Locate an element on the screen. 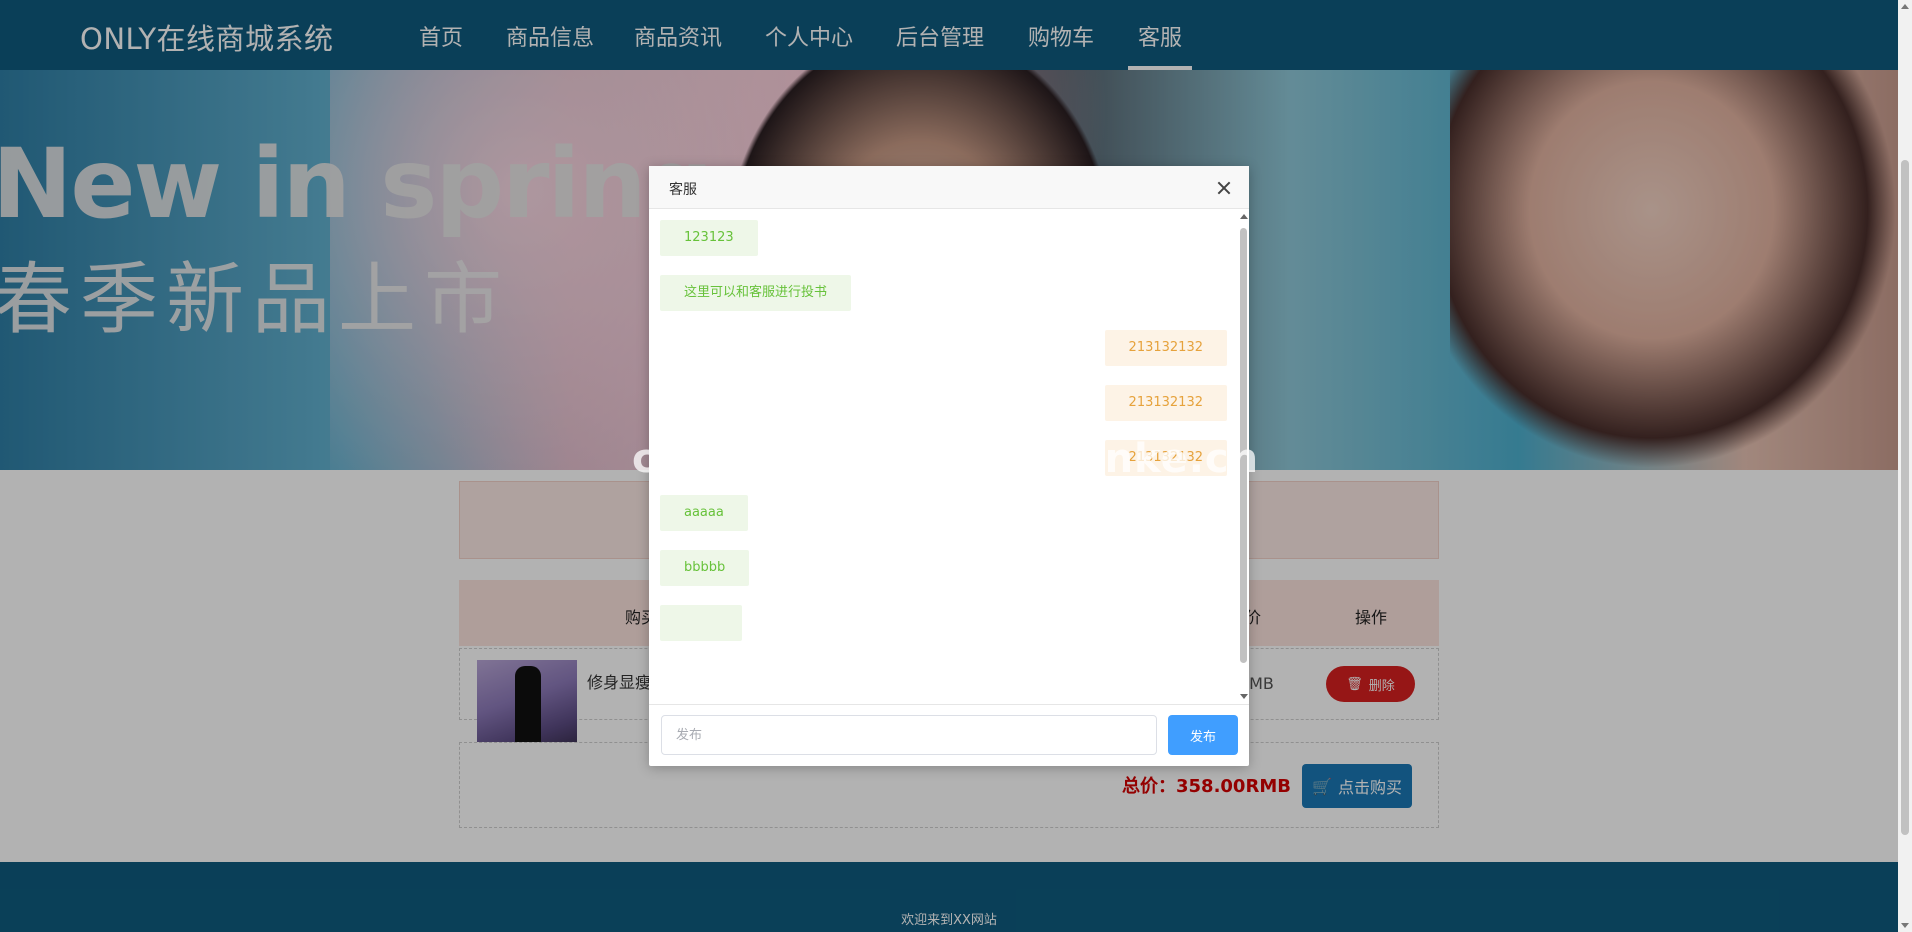 Image resolution: width=1912 pixels, height=932 pixels. dialog-footer: 发布 is located at coordinates (949, 735).